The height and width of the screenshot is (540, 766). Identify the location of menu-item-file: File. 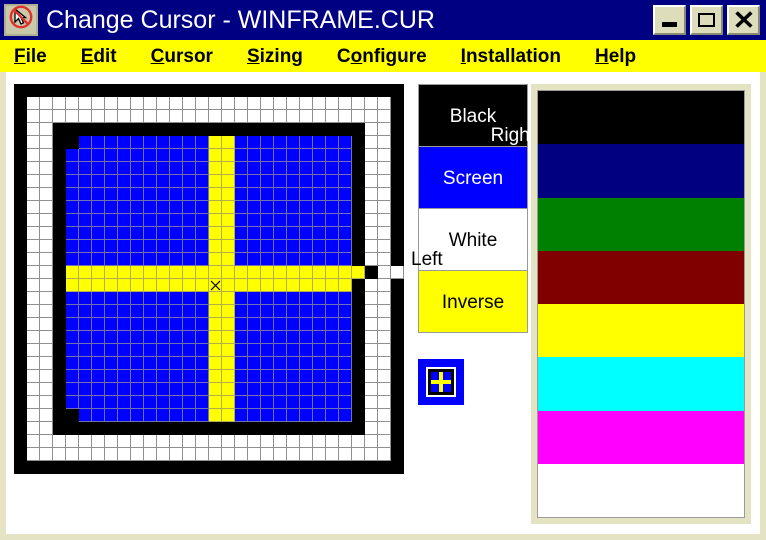
(30, 56).